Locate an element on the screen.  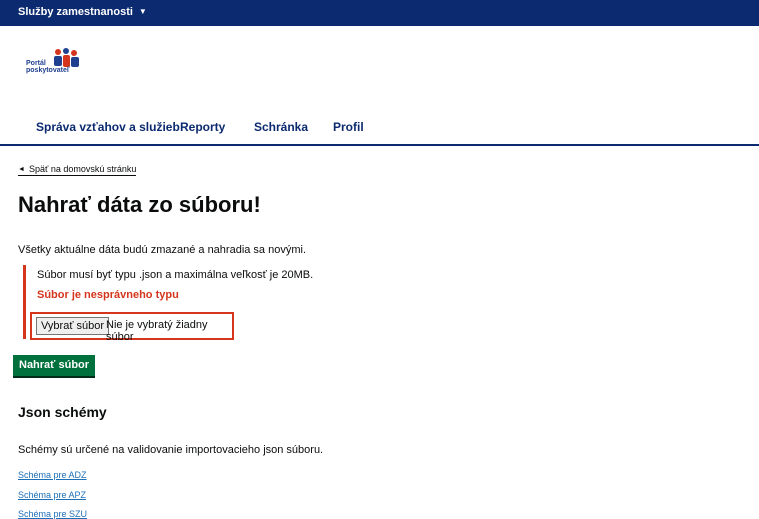
chevron-left-icon: ◄ is located at coordinates (21, 169).